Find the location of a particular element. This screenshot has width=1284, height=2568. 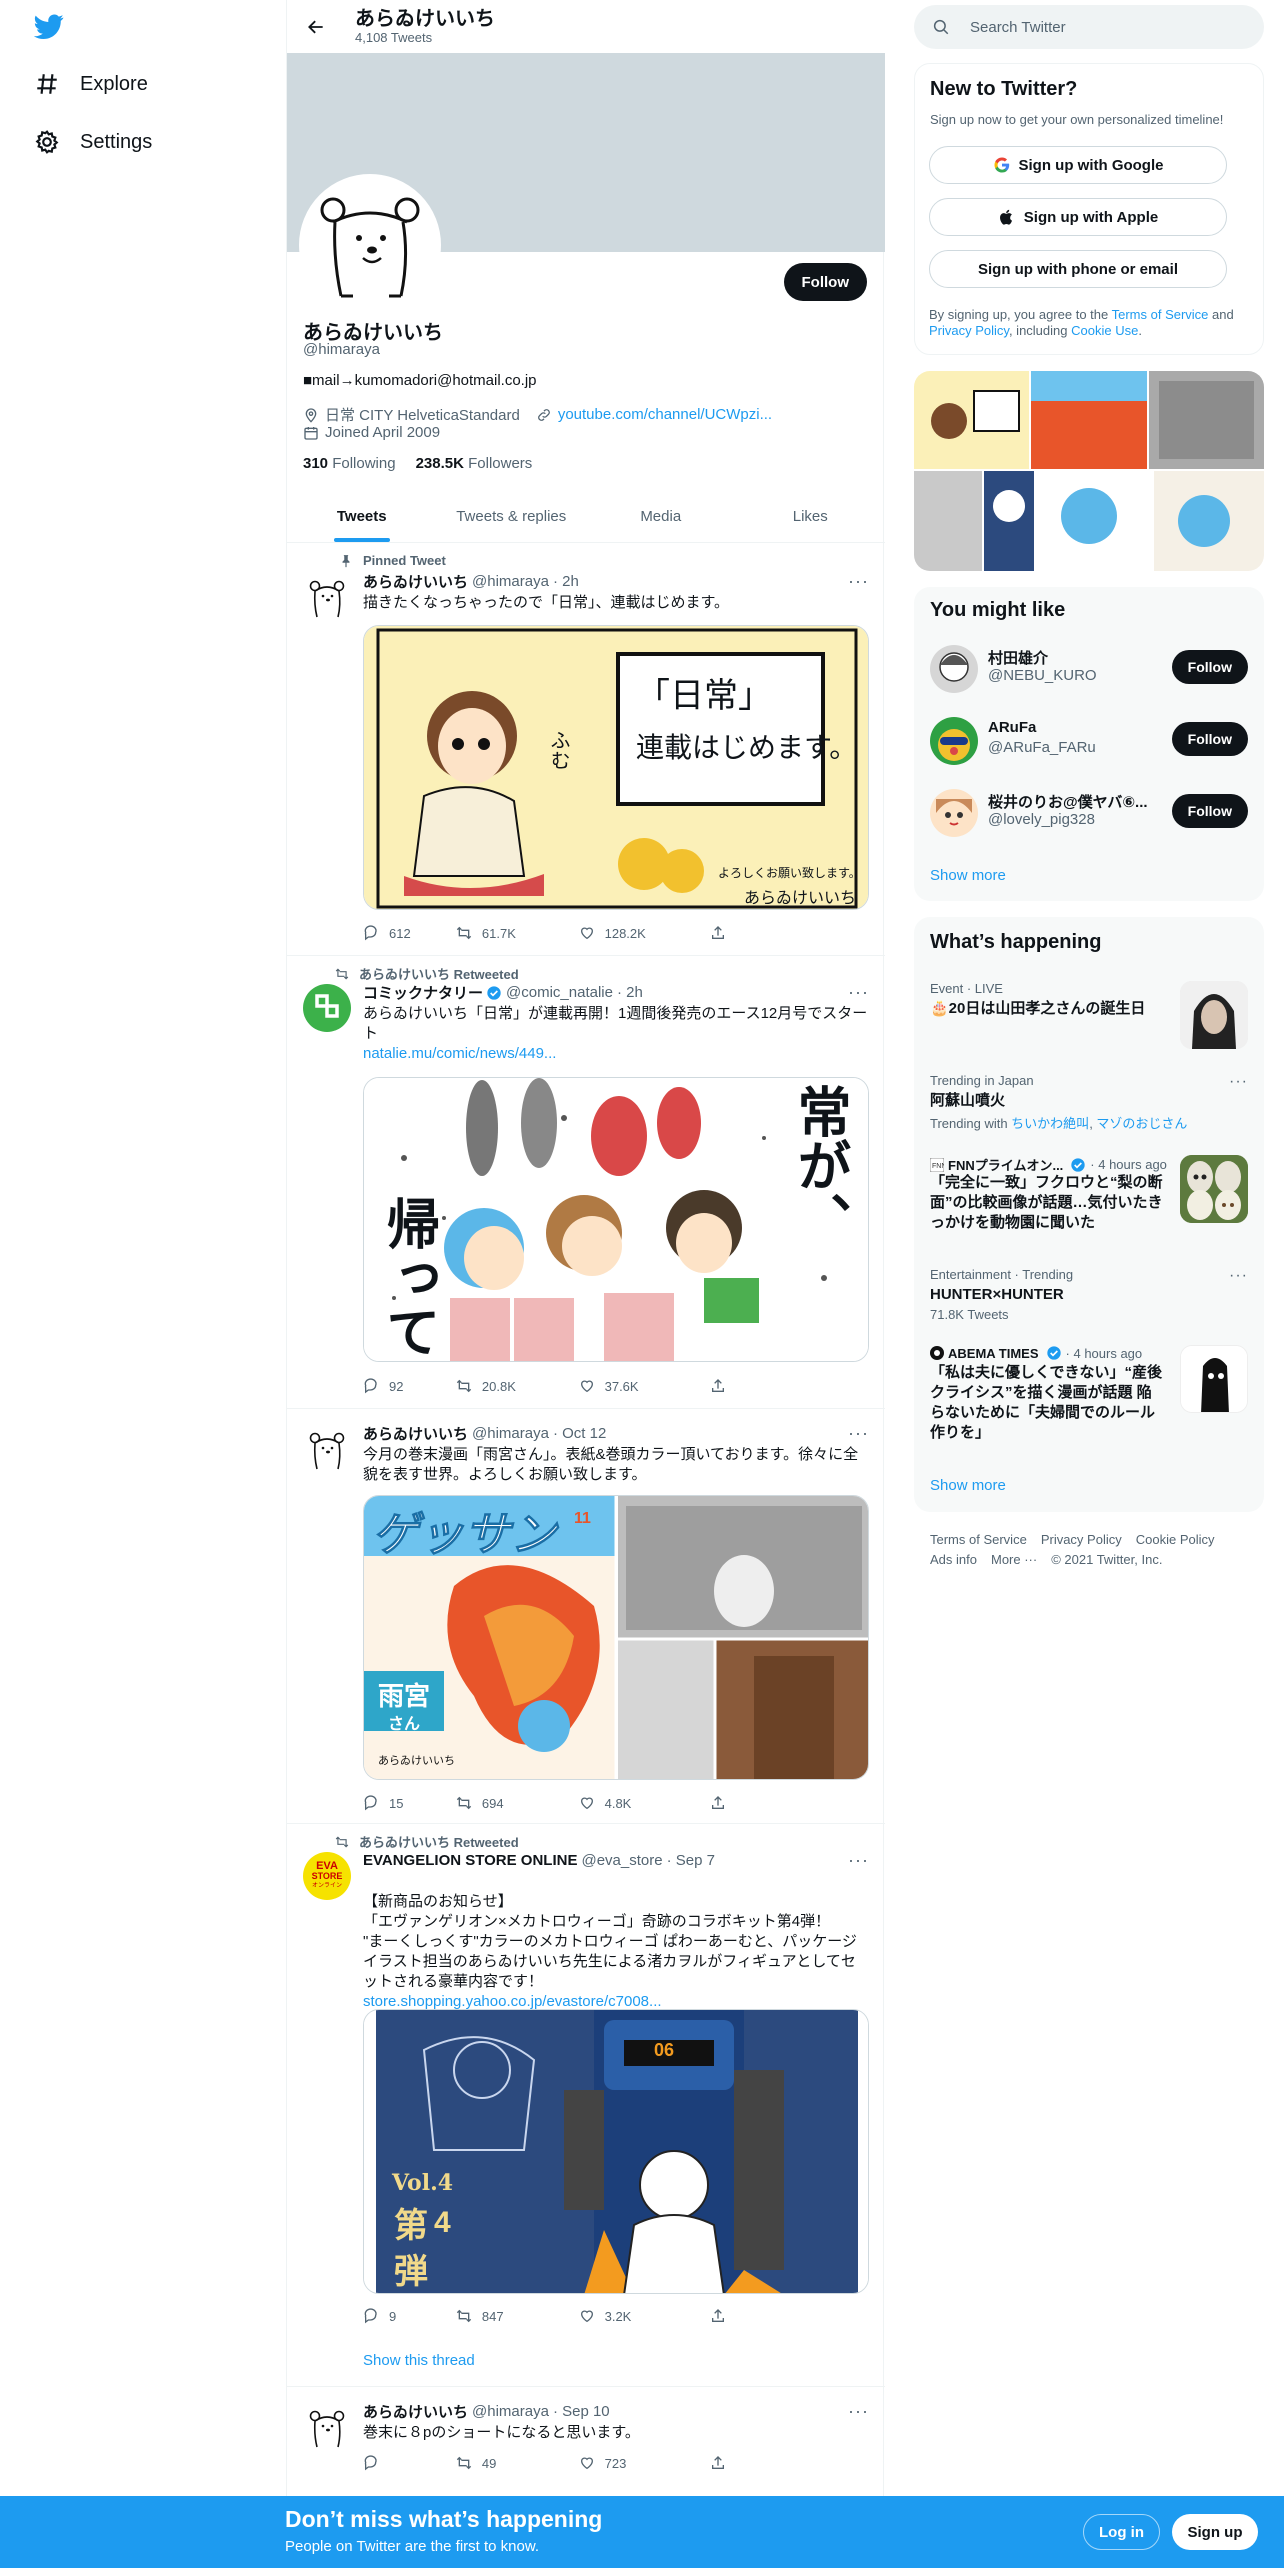

search-box is located at coordinates (1089, 27).